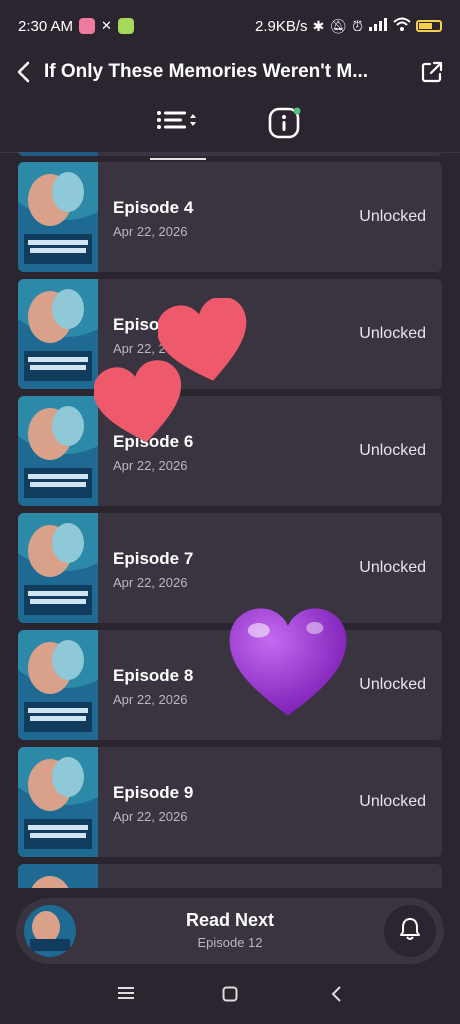 Image resolution: width=460 pixels, height=1024 pixels. Describe the element at coordinates (318, 25) in the screenshot. I see `bluetooth-icon: ✱` at that location.